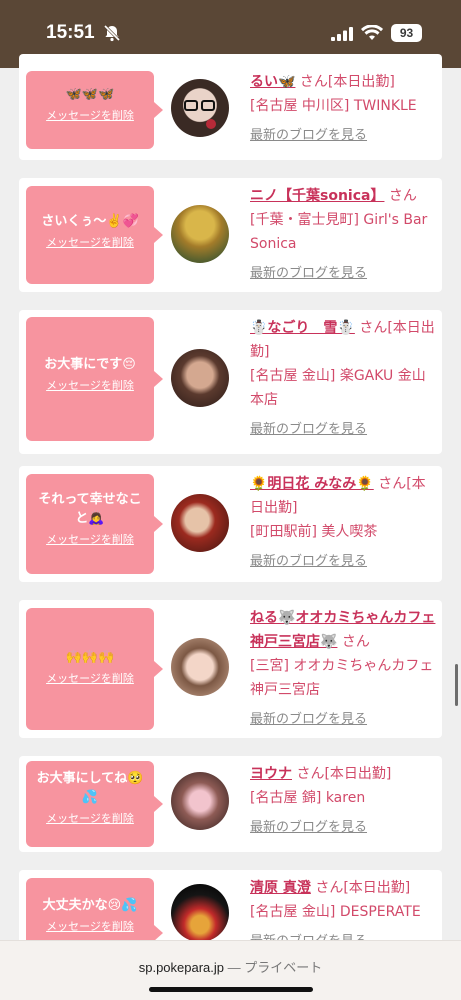 The width and height of the screenshot is (461, 1000). Describe the element at coordinates (90, 905) in the screenshot. I see `message-text: 大丈夫かな😢💦` at that location.